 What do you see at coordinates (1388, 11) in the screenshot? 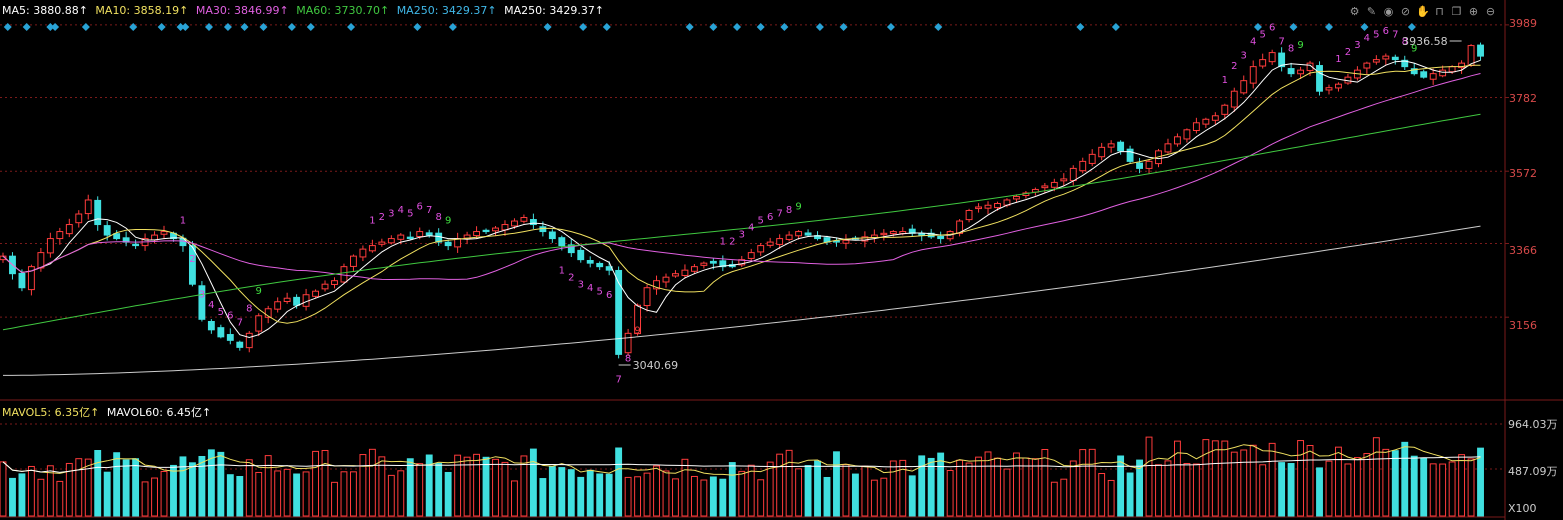
I see `eye-icon: ◉` at bounding box center [1388, 11].